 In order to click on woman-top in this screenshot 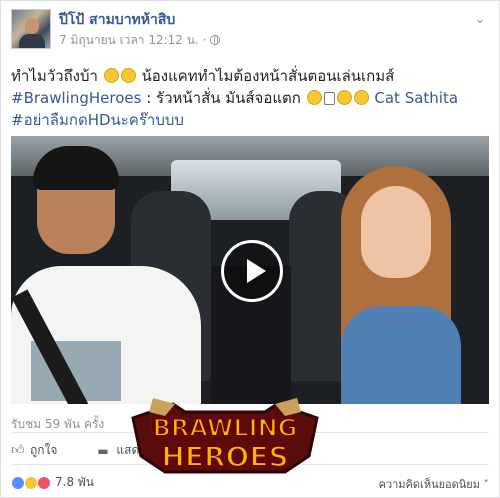, I will do `click(401, 355)`.